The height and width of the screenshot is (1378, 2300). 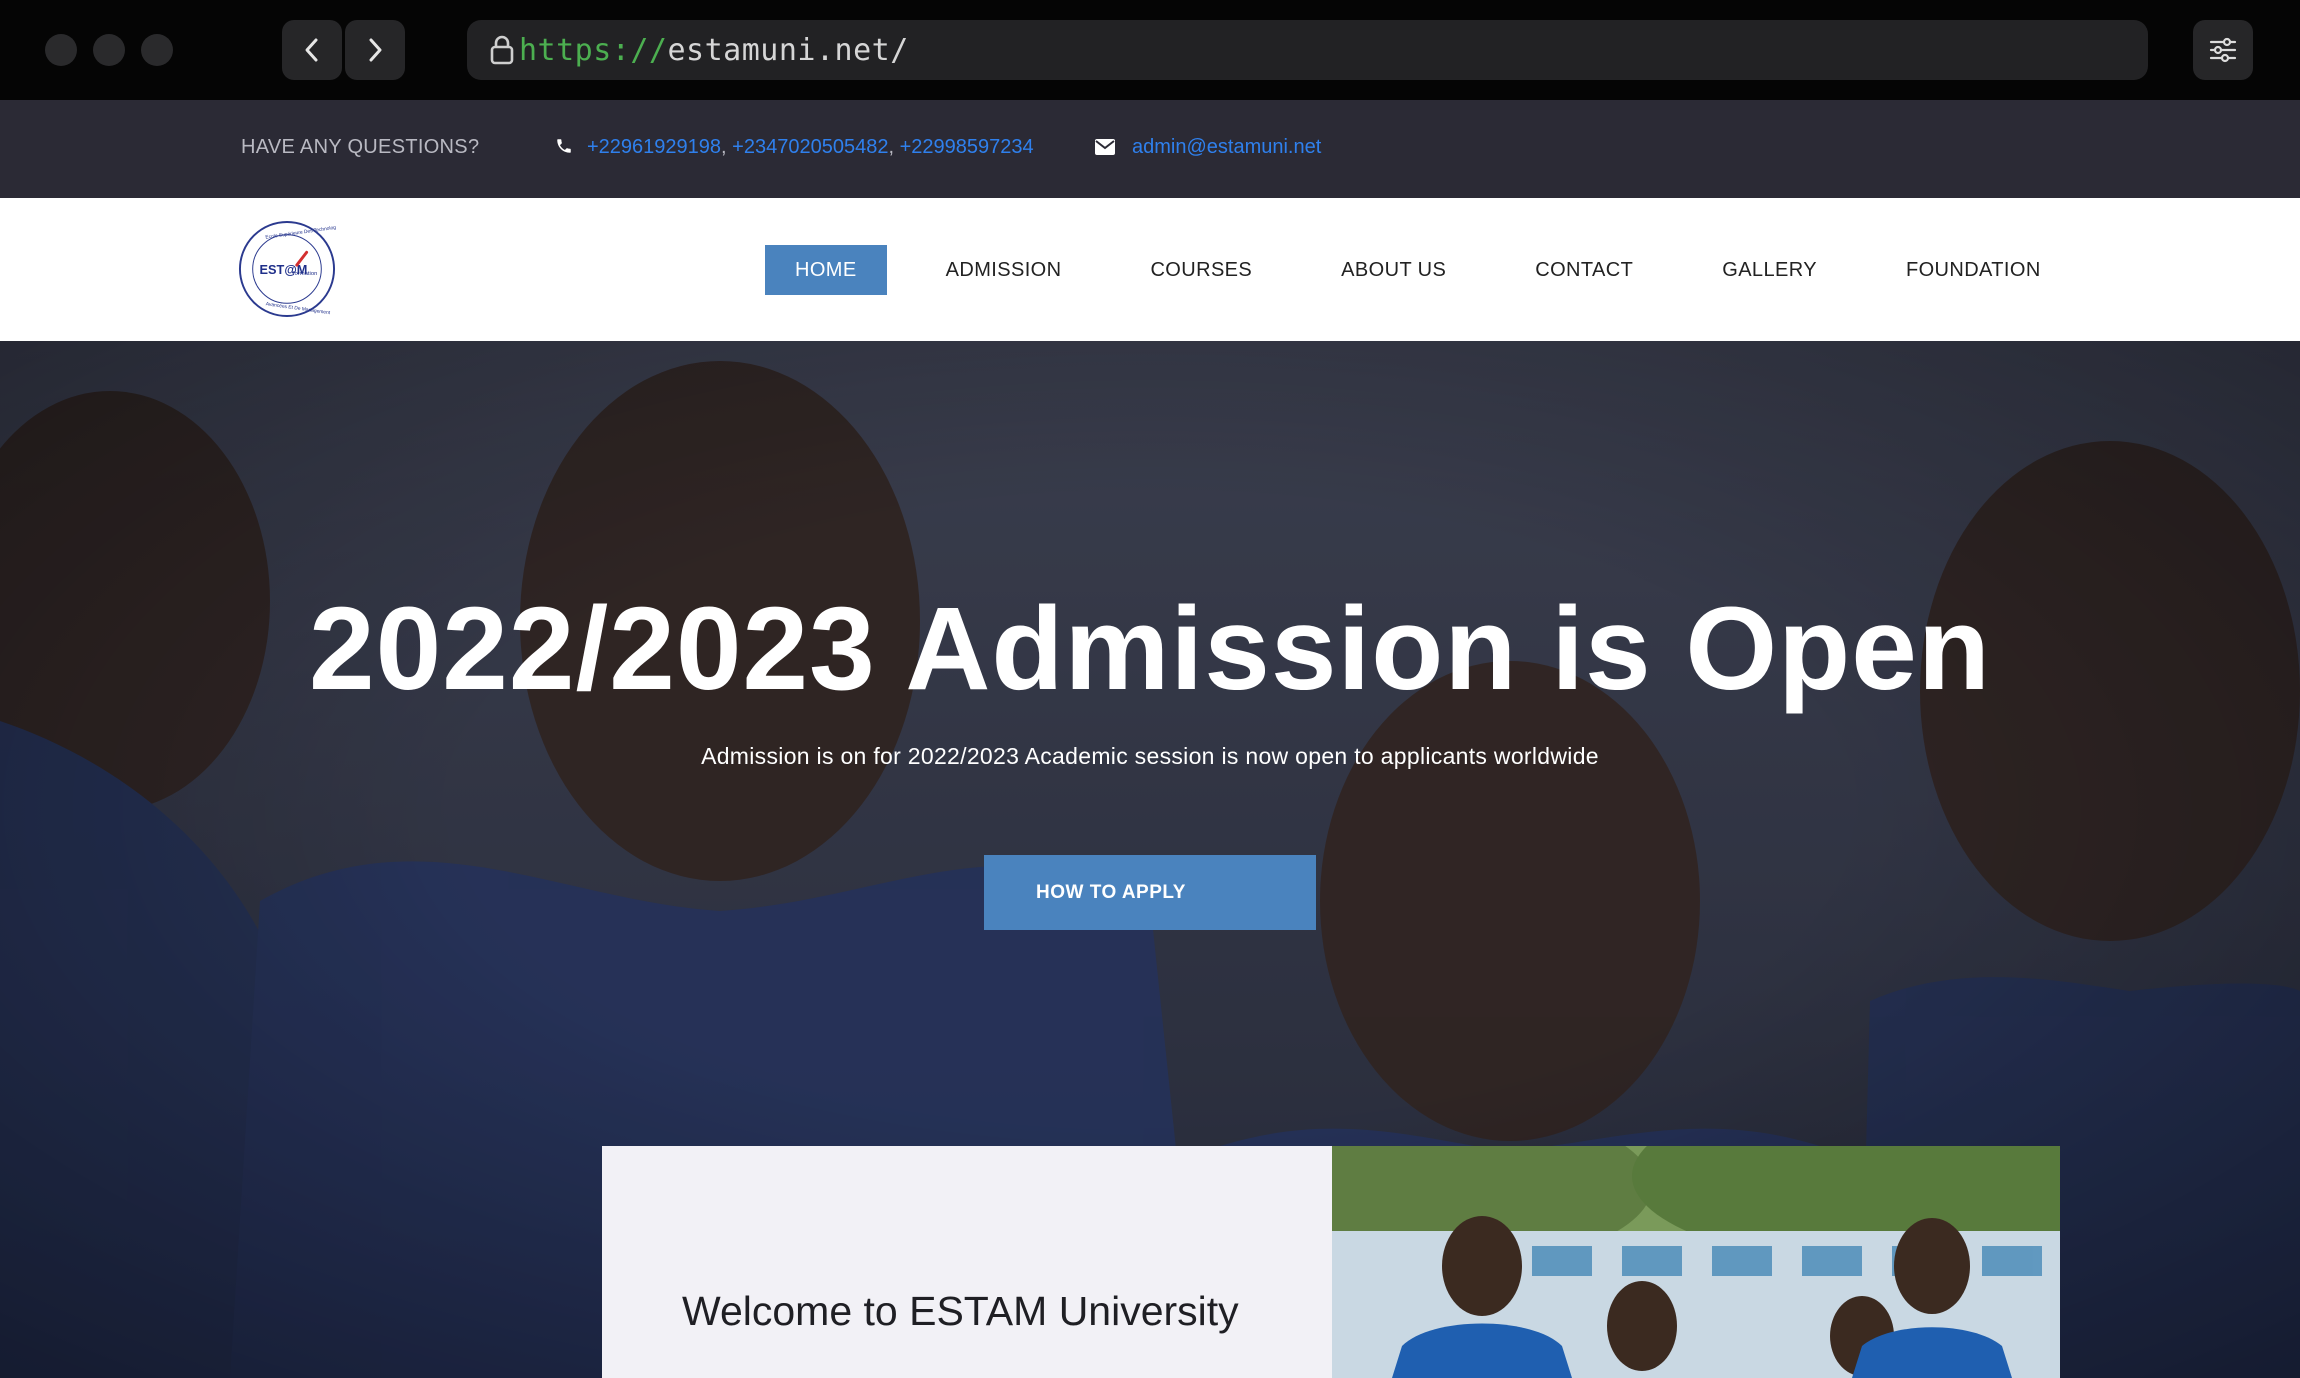 I want to click on window-close-button, so click(x=61, y=50).